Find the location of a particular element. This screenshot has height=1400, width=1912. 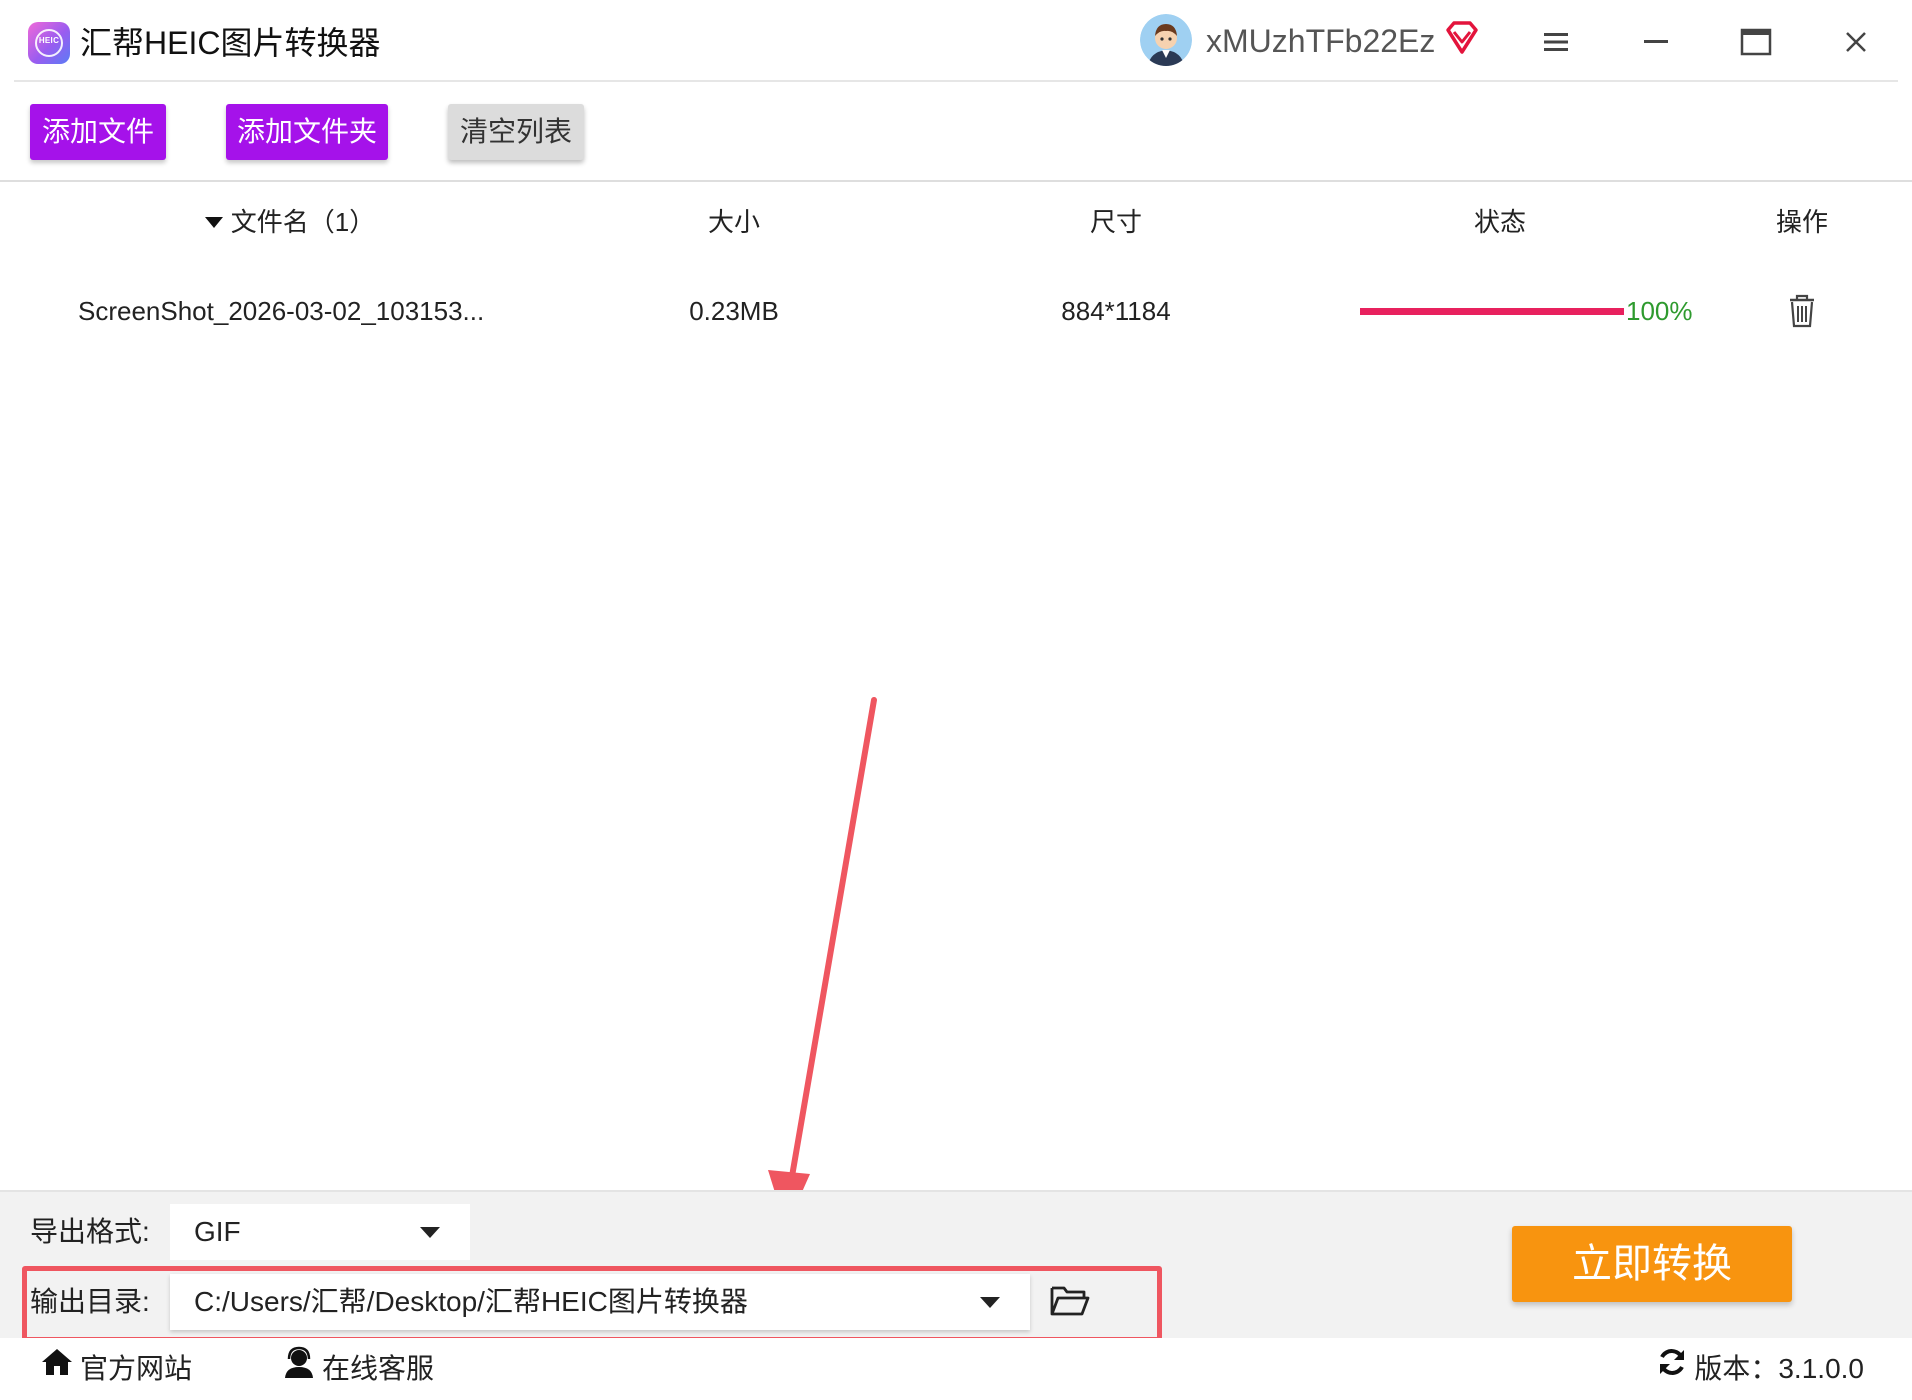

minimize-icon is located at coordinates (1656, 42).